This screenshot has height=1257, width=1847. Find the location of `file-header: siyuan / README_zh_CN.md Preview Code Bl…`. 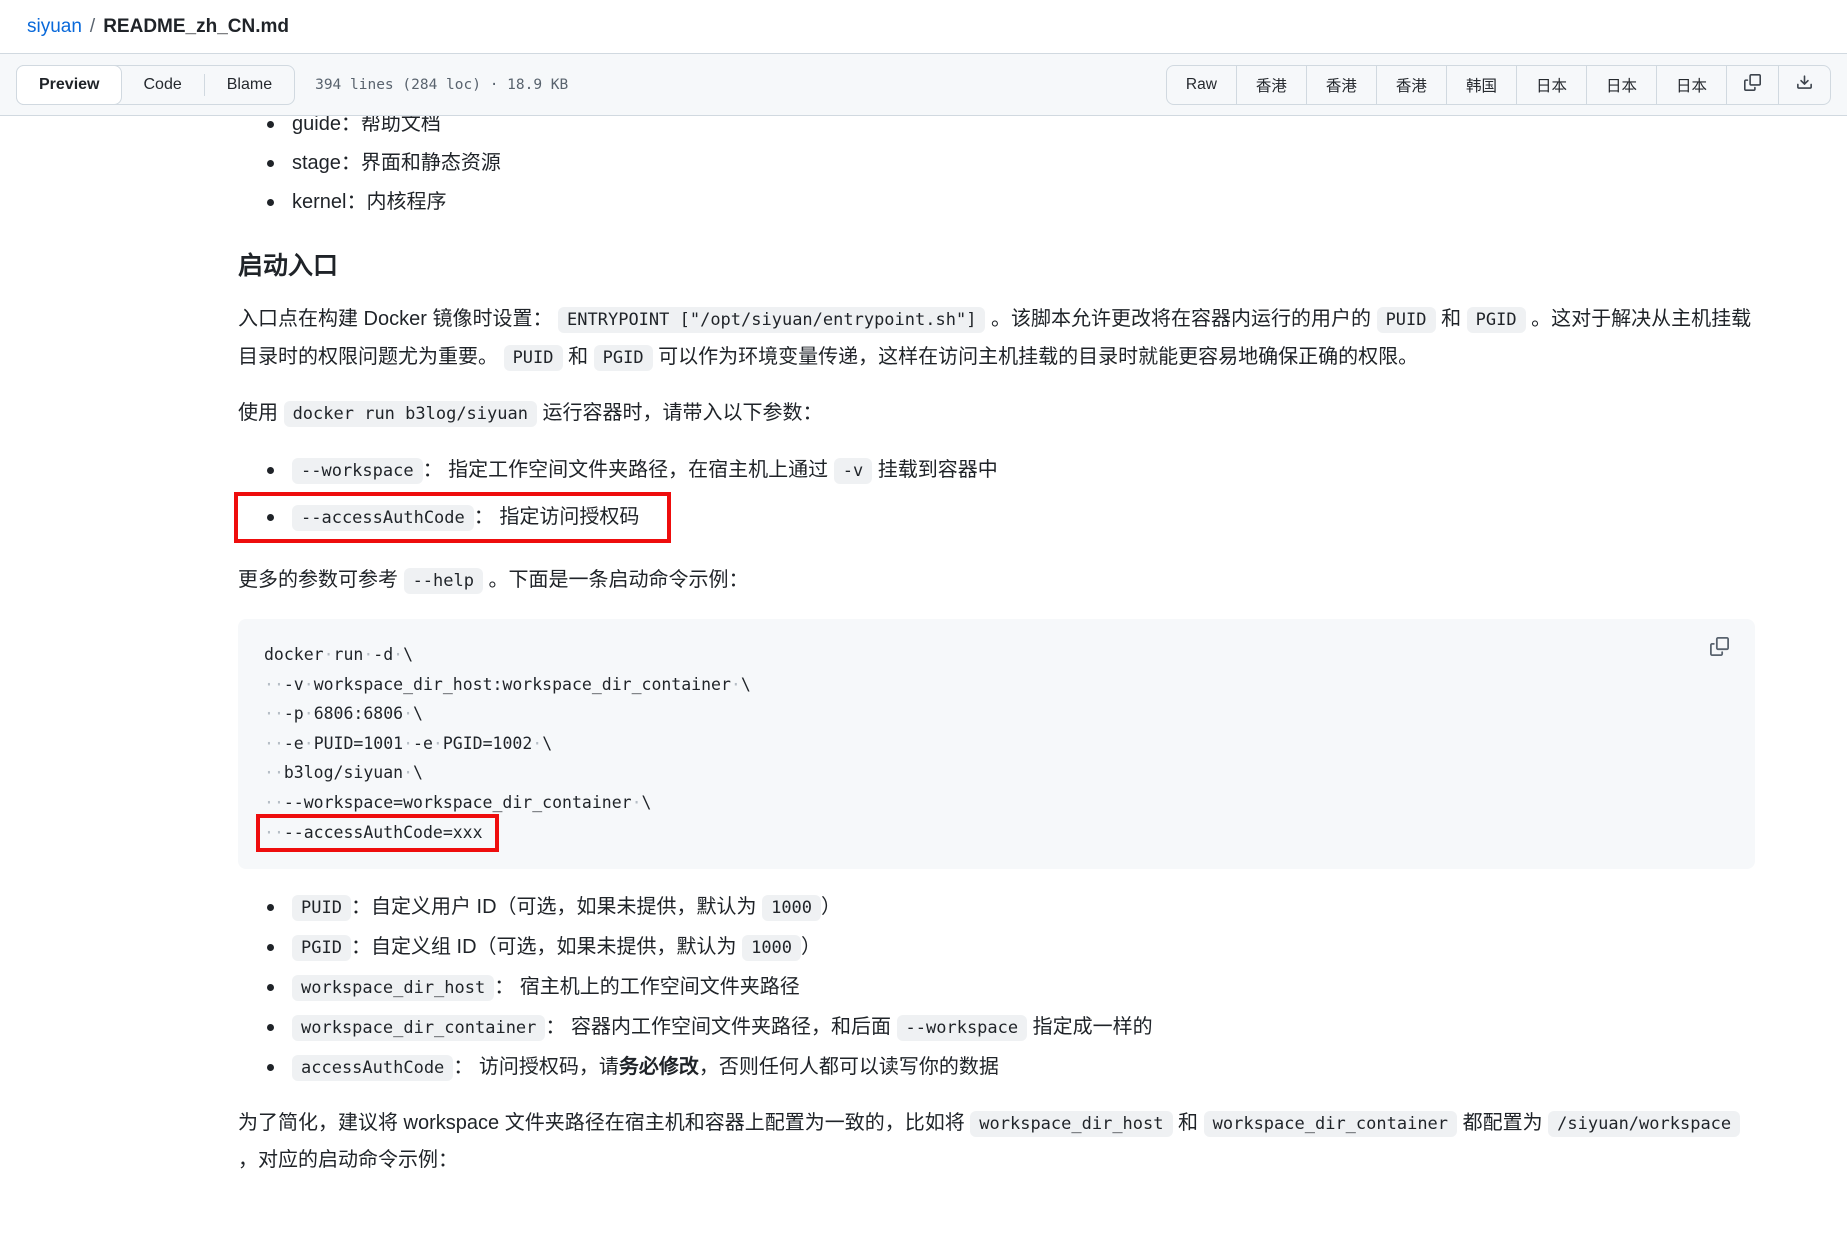

file-header: siyuan / README_zh_CN.md Preview Code Bl… is located at coordinates (923, 58).